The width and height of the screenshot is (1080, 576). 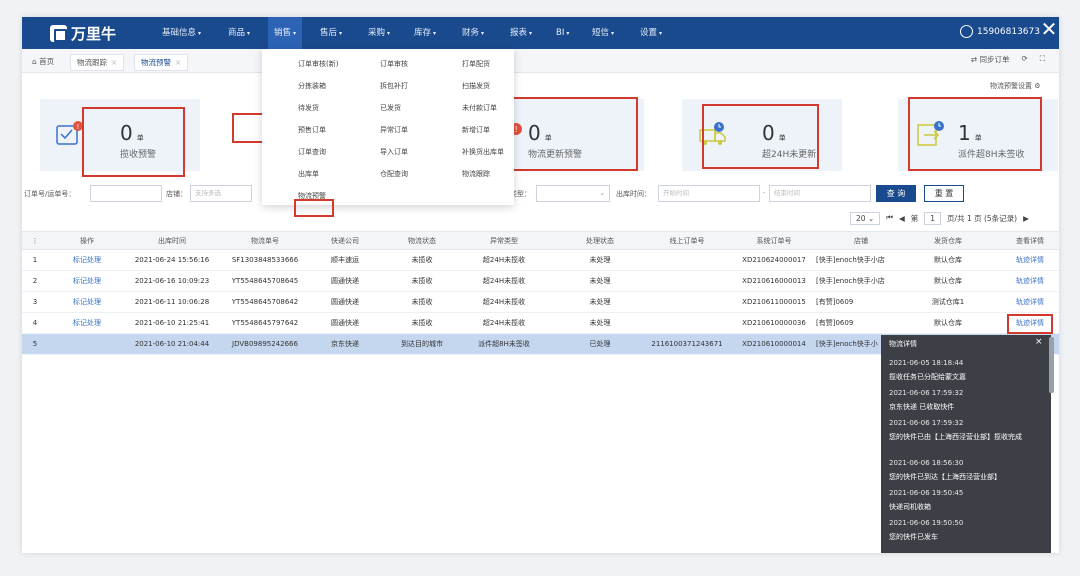 What do you see at coordinates (476, 86) in the screenshot?
I see `dropdown-menu-item: 扫描发货` at bounding box center [476, 86].